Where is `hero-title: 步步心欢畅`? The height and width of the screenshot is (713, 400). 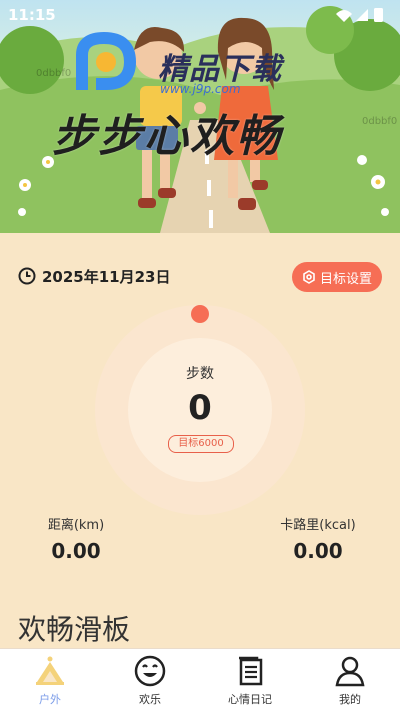
hero-title: 步步心欢畅 is located at coordinates (167, 136).